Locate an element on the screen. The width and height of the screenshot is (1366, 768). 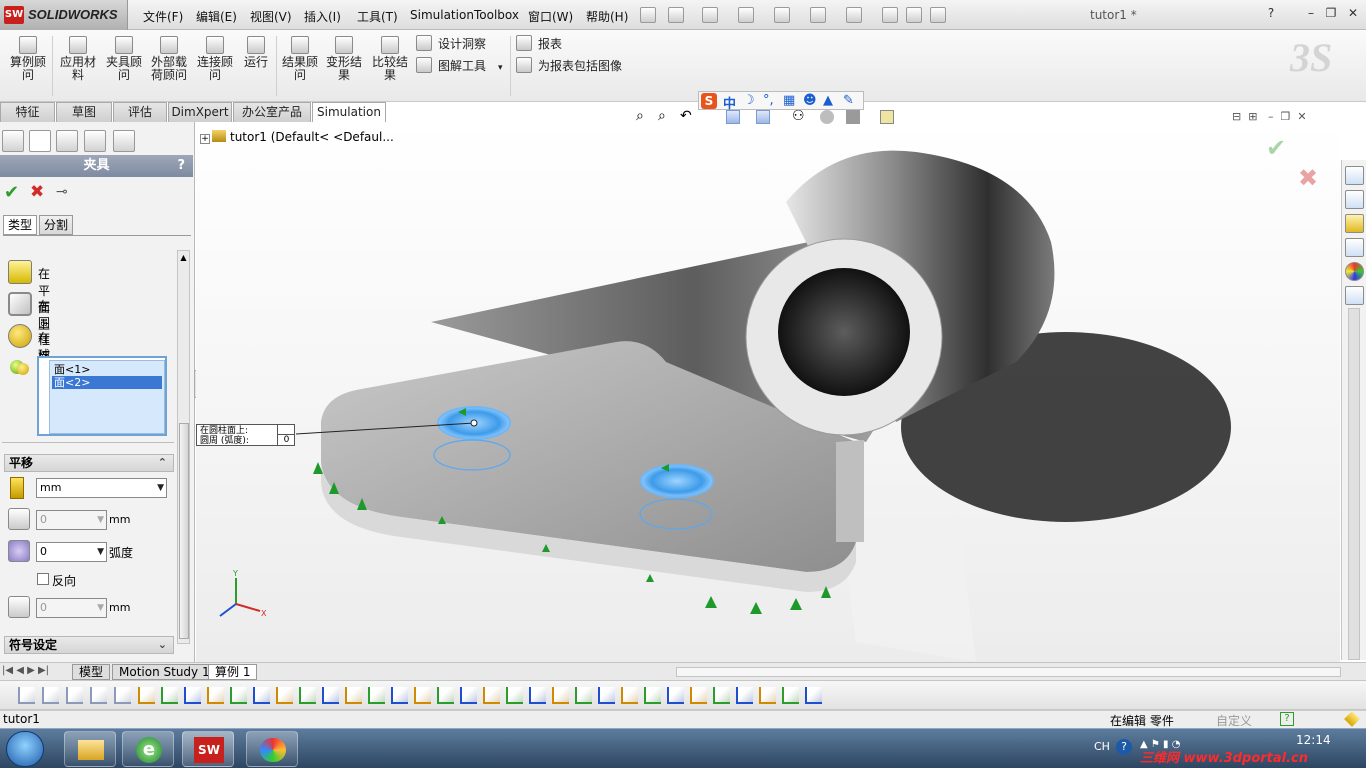
sogou-icon: S is located at coordinates (709, 101).